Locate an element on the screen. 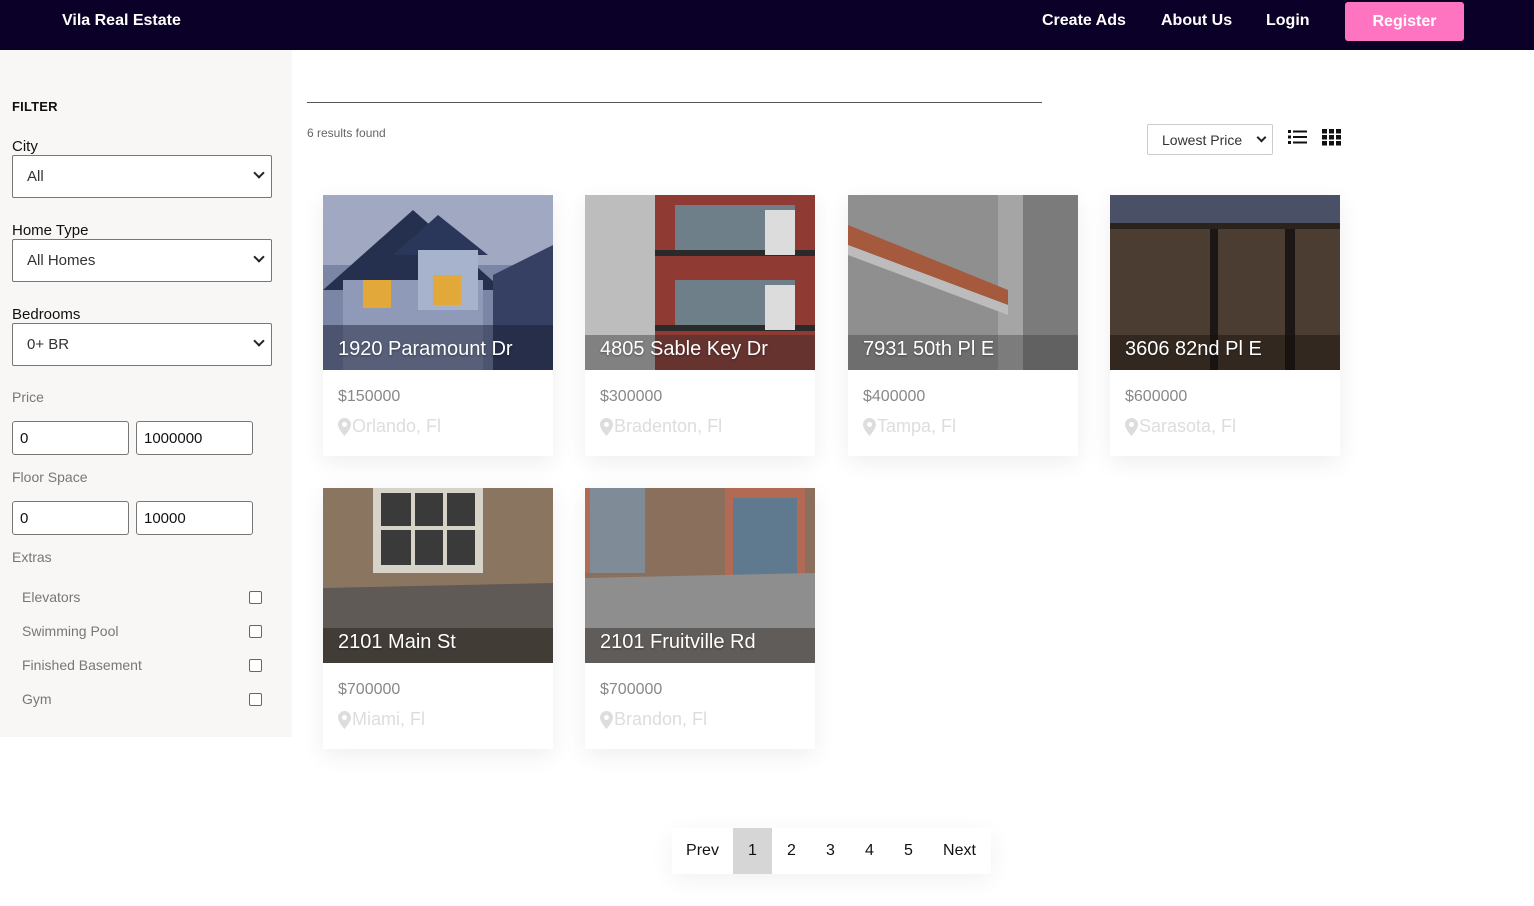 The height and width of the screenshot is (906, 1534). listing-location-text: Miami, Fl is located at coordinates (388, 719).